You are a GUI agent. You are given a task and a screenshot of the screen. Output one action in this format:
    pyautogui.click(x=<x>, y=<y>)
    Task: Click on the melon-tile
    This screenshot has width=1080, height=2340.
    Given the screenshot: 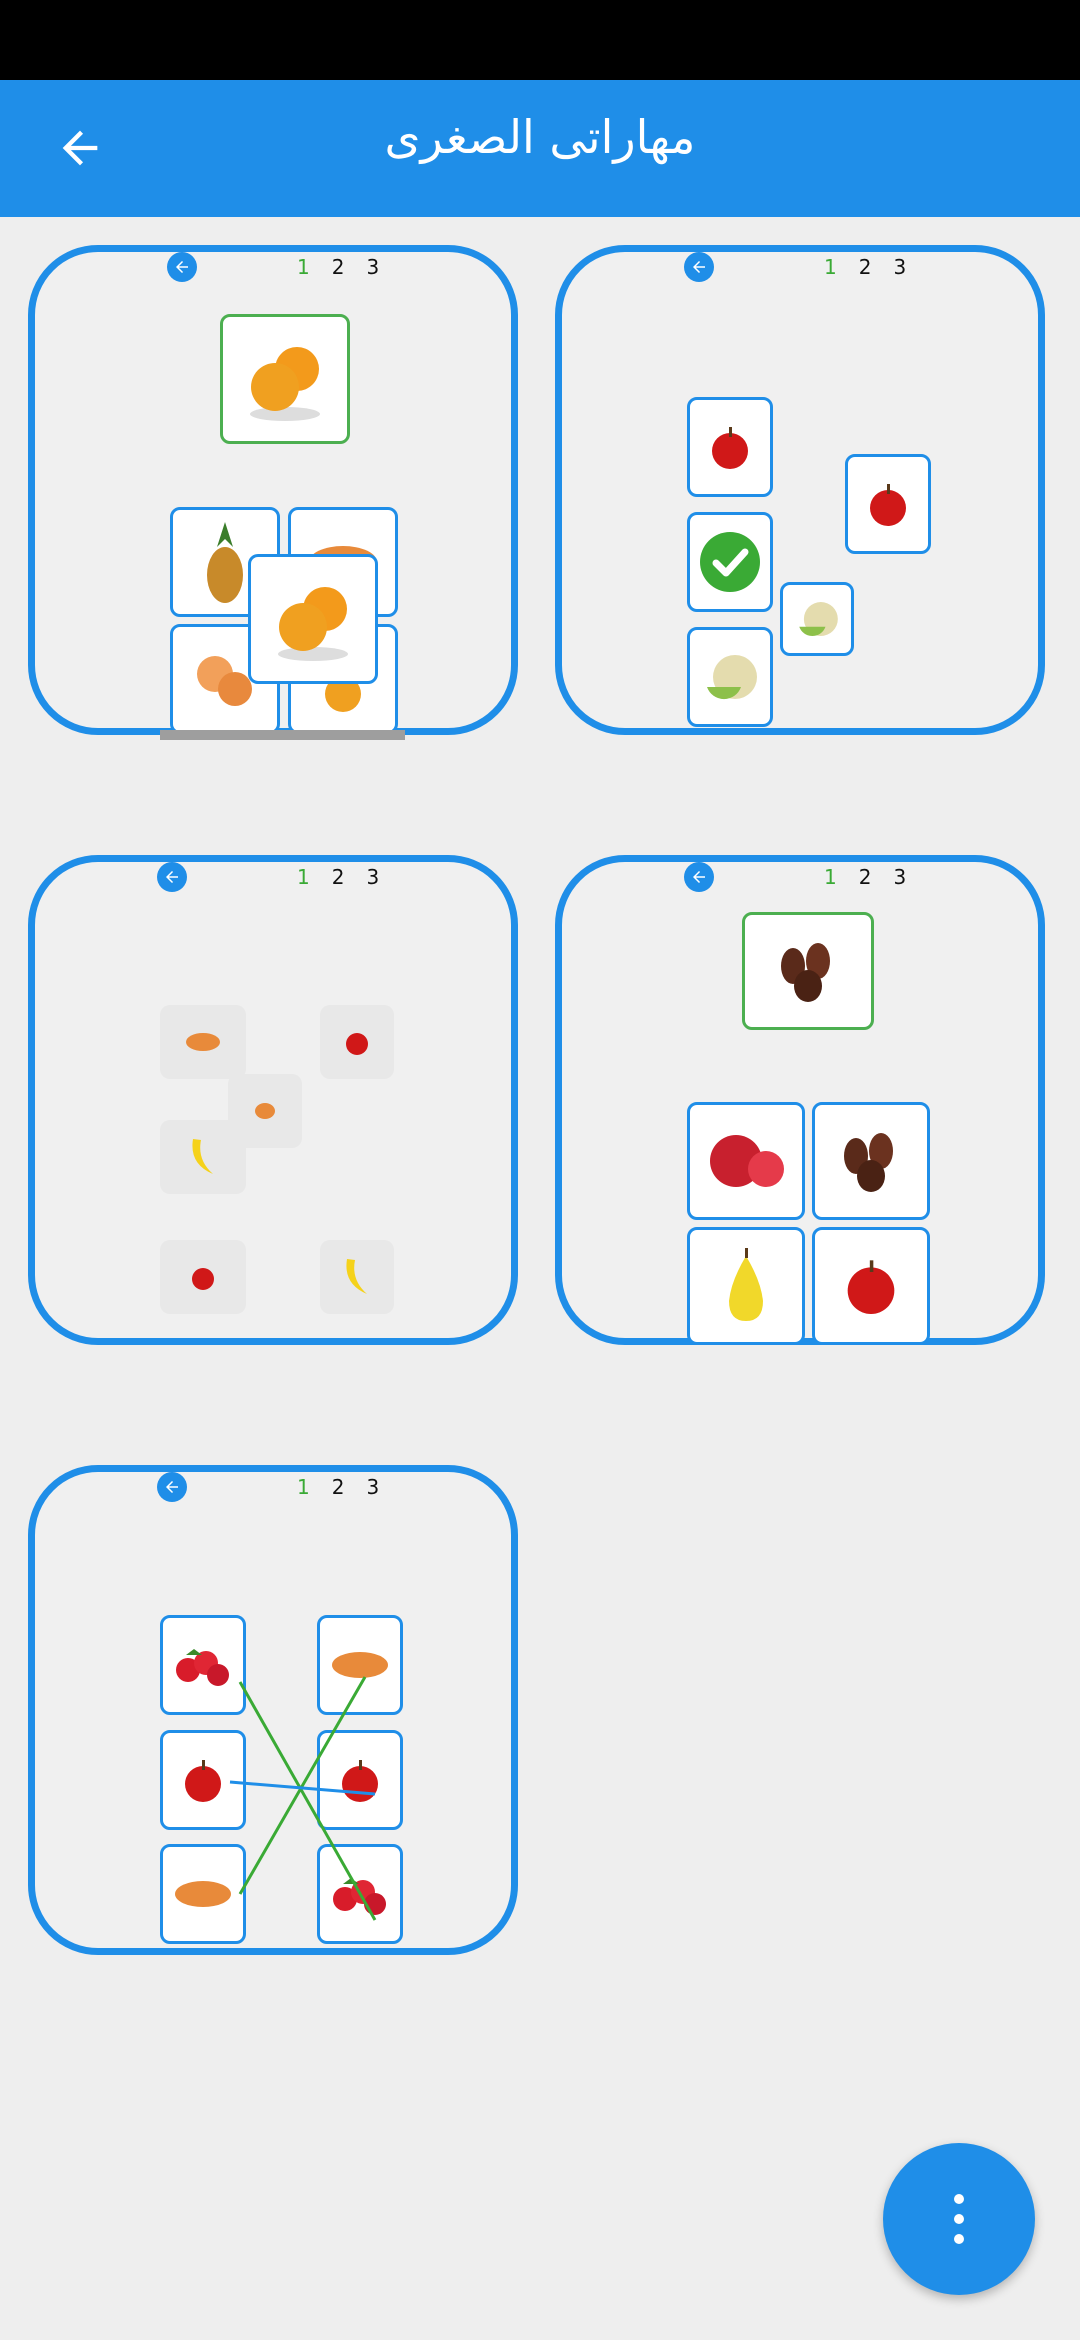 What is the action you would take?
    pyautogui.click(x=730, y=677)
    